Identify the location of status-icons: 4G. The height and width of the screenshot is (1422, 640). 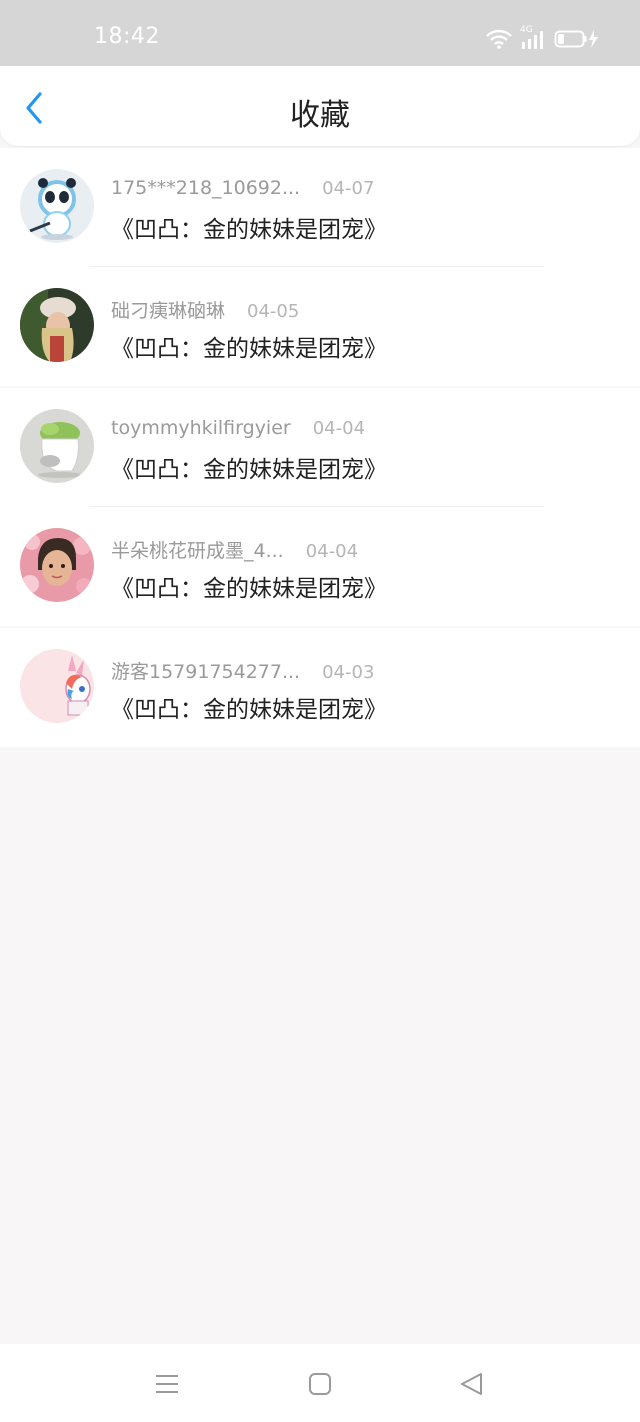
(543, 37).